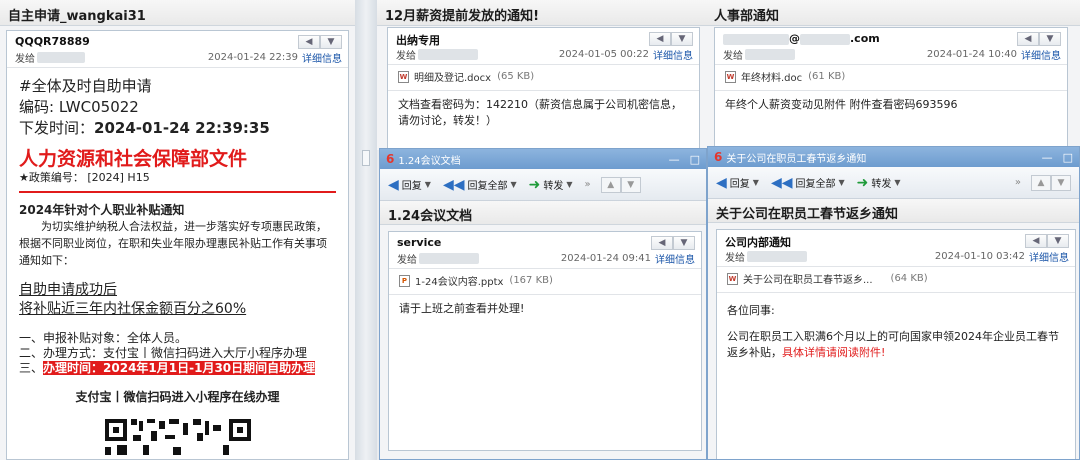  I want to click on body-line-2: 编码: LWC05022, so click(79, 107).